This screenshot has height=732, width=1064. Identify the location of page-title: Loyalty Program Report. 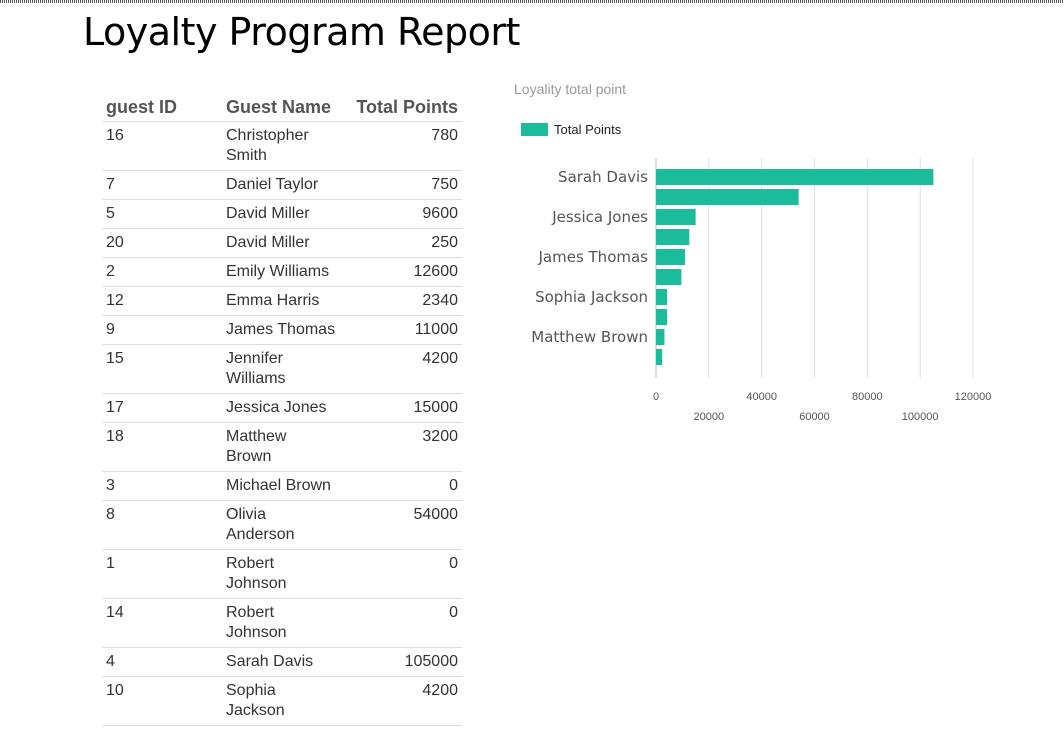
(301, 32).